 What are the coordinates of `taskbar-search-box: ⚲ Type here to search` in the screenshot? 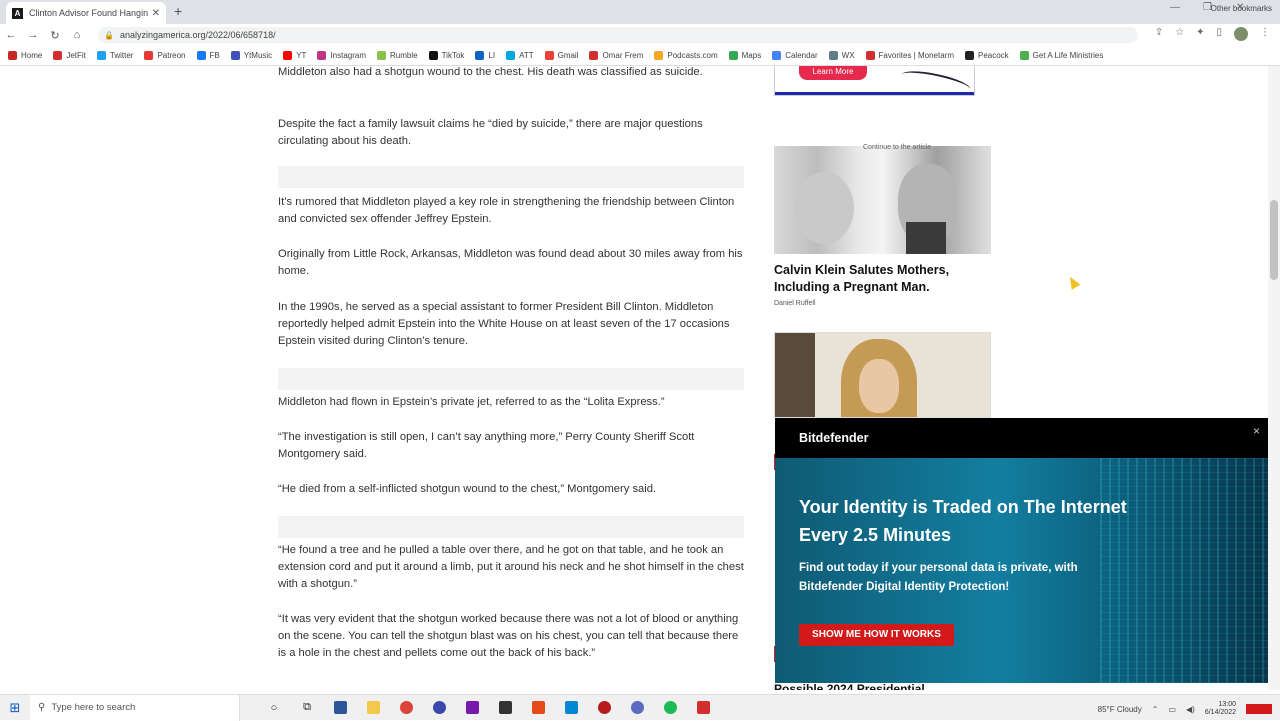 It's located at (135, 707).